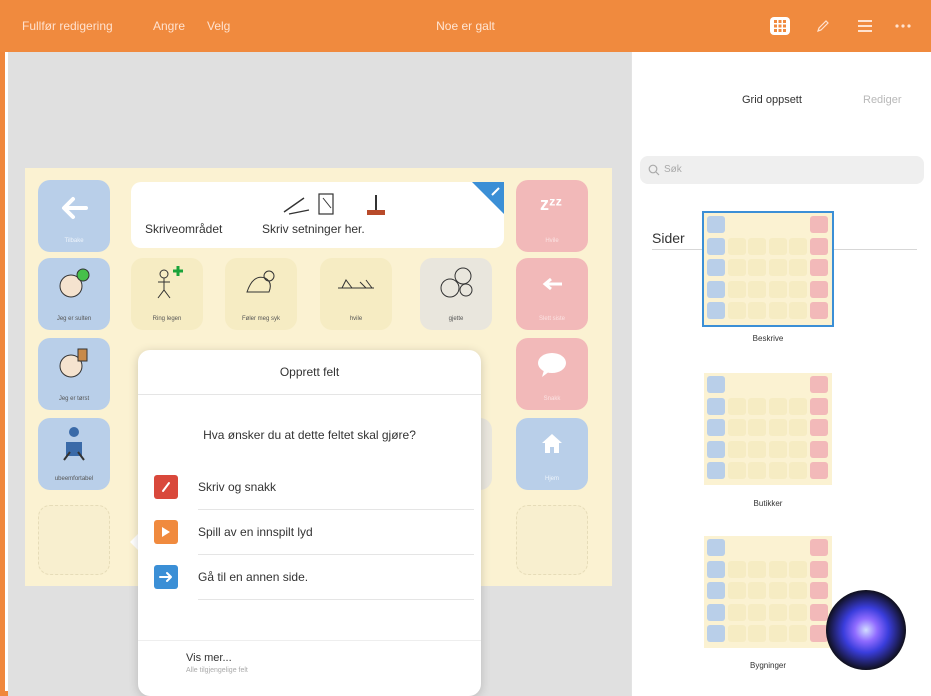 This screenshot has height=696, width=931. I want to click on finish-editing-button: Fullfør redigering, so click(67, 26).